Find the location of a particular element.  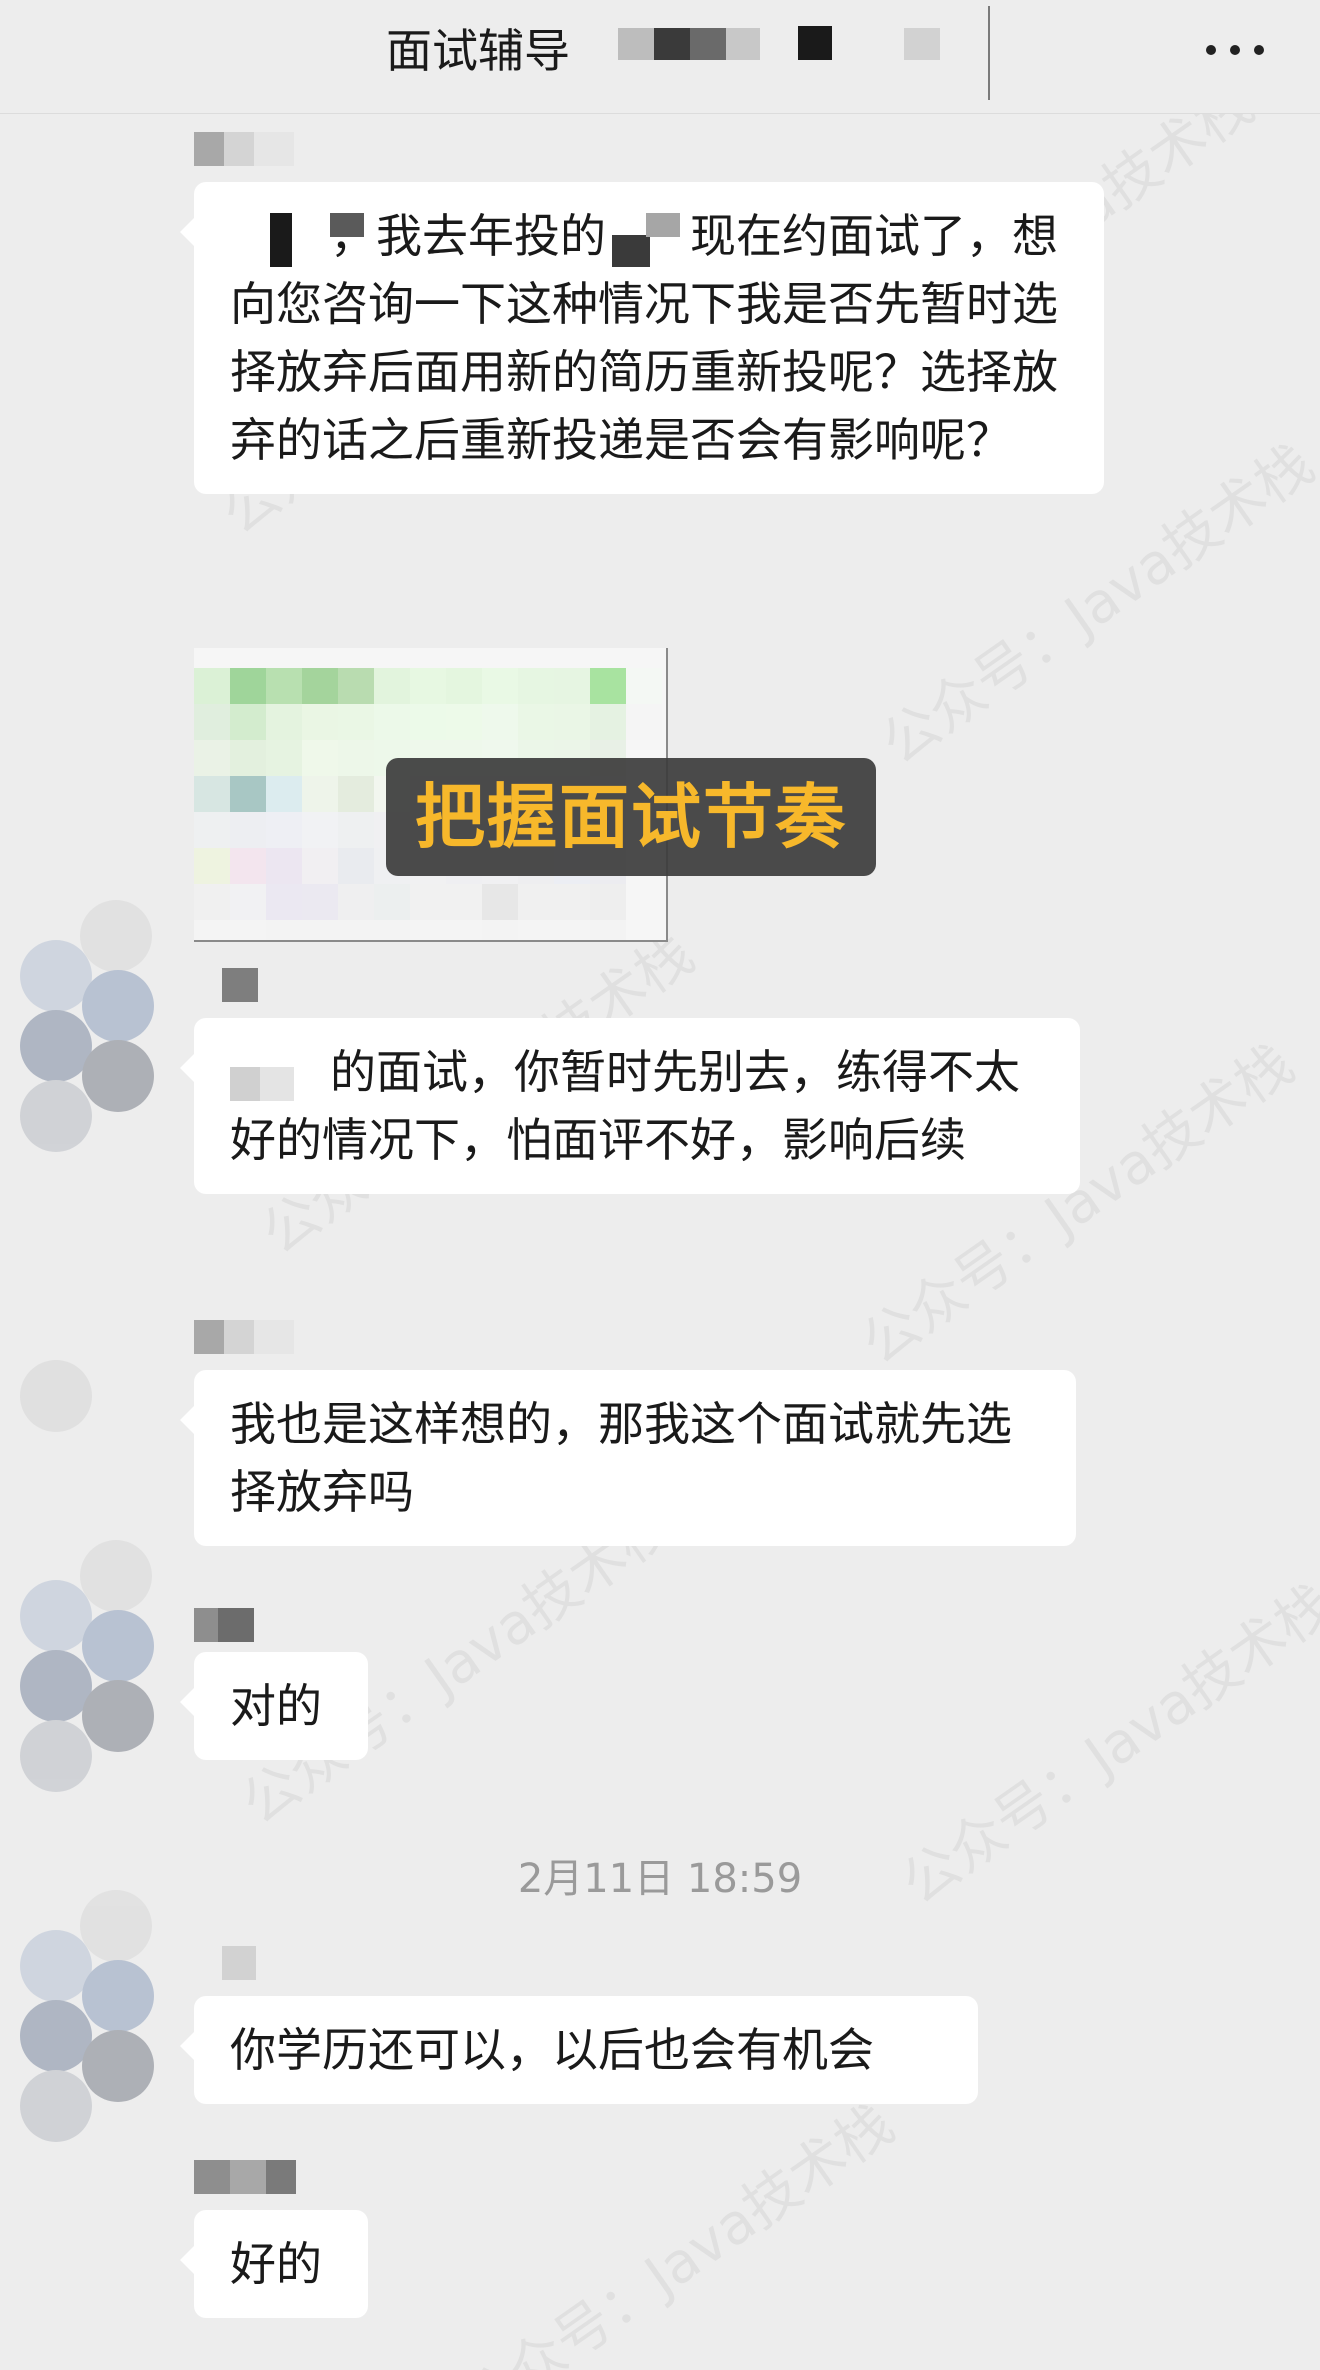

chat-title: 面试辅导 is located at coordinates (478, 51).